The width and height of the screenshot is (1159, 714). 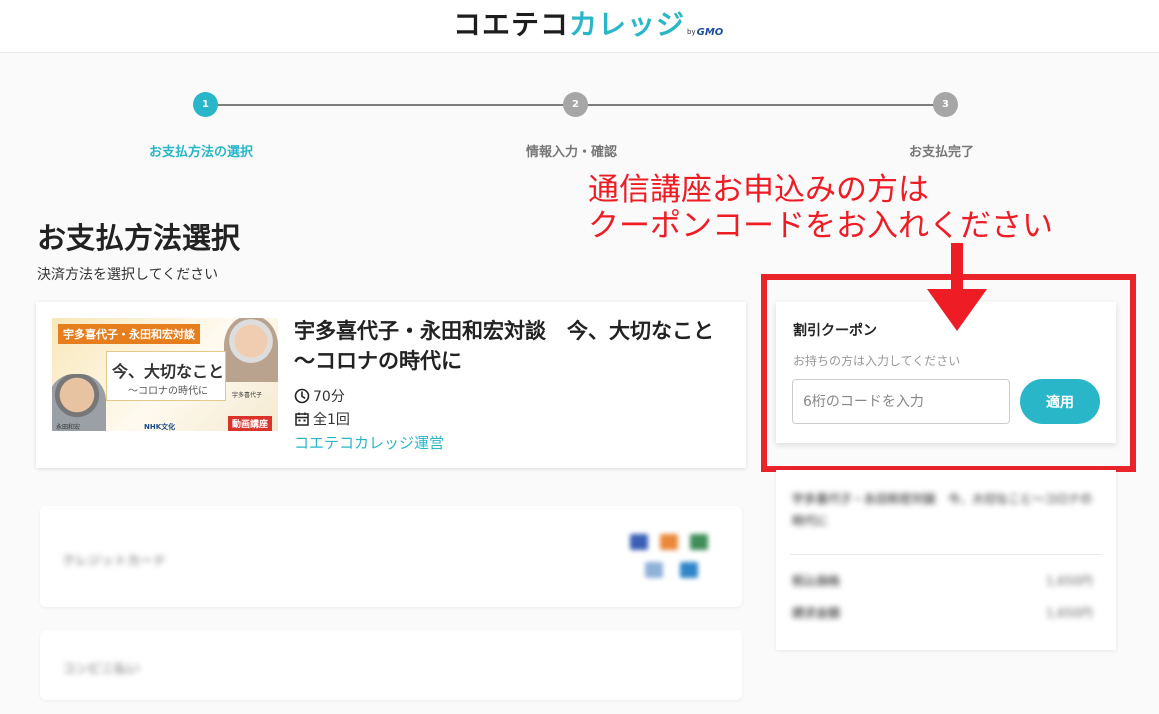 What do you see at coordinates (369, 442) in the screenshot?
I see `course-organizer-link: コエテコカレッジ運営` at bounding box center [369, 442].